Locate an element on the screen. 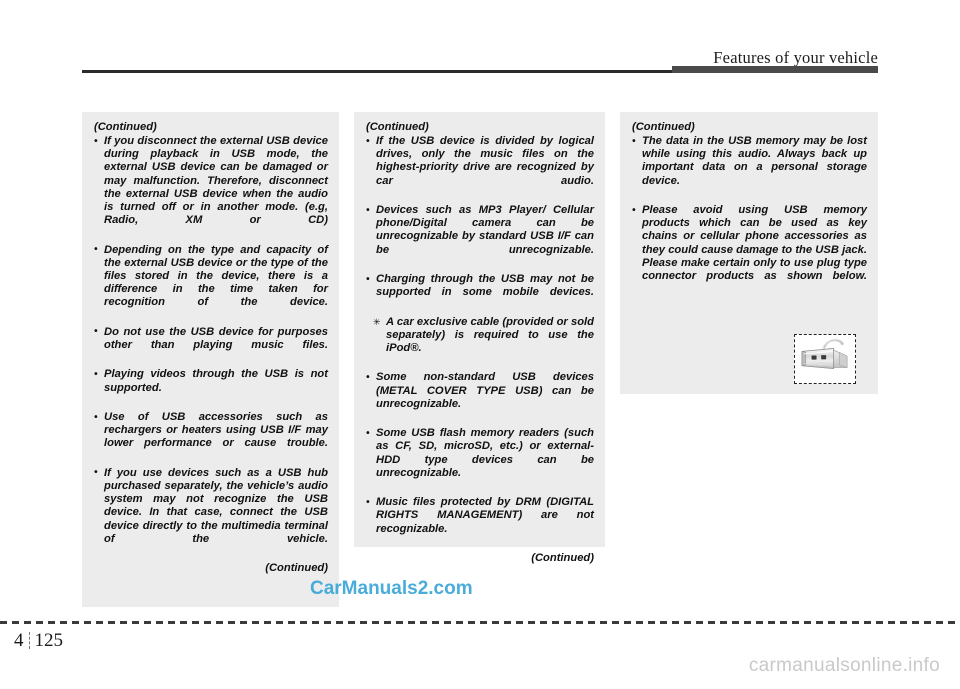 This screenshot has height=689, width=960. usb-flash-drive-figure is located at coordinates (825, 359).